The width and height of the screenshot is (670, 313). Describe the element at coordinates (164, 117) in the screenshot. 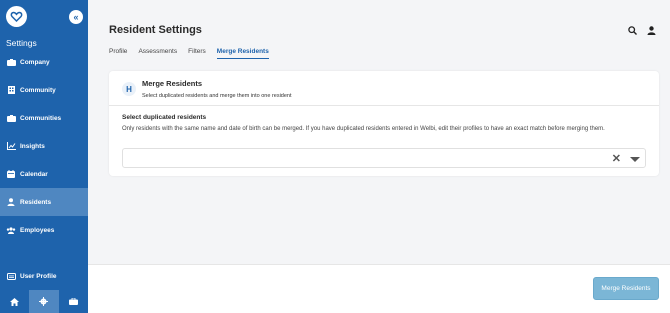

I see `select-residents-label: Select duplicated residents` at that location.